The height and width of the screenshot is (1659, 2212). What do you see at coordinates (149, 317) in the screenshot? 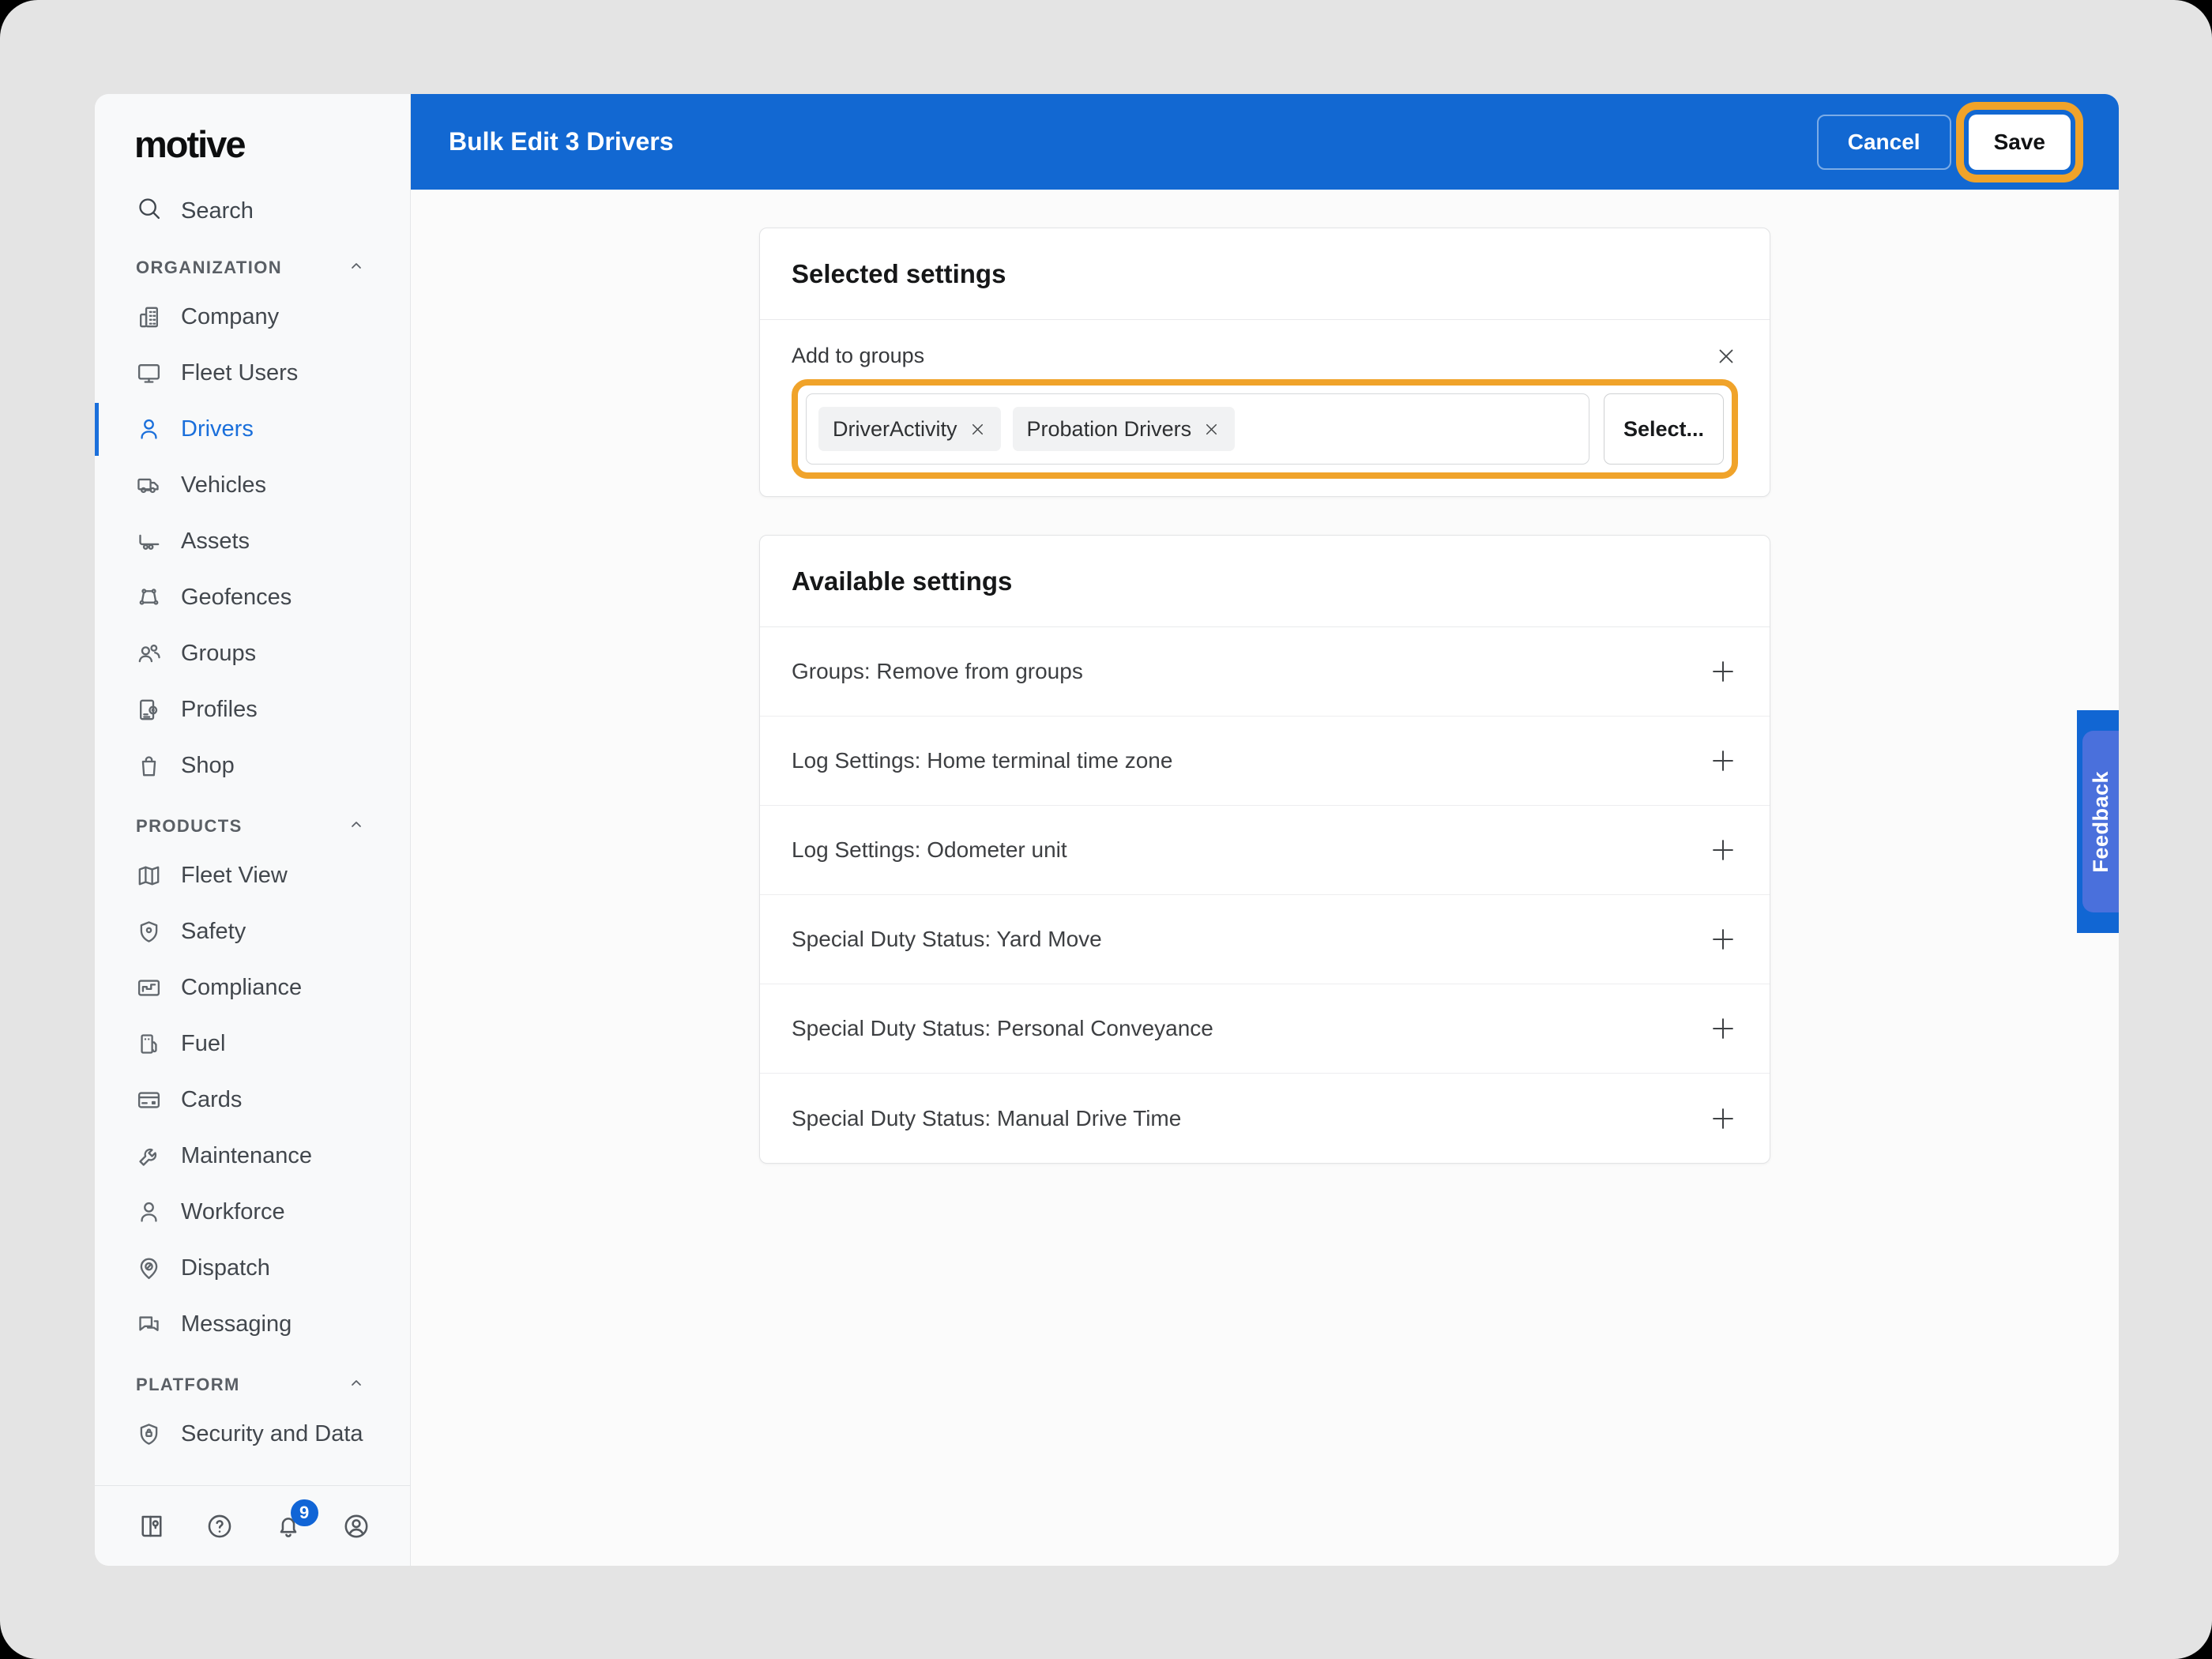
I see `building-icon` at bounding box center [149, 317].